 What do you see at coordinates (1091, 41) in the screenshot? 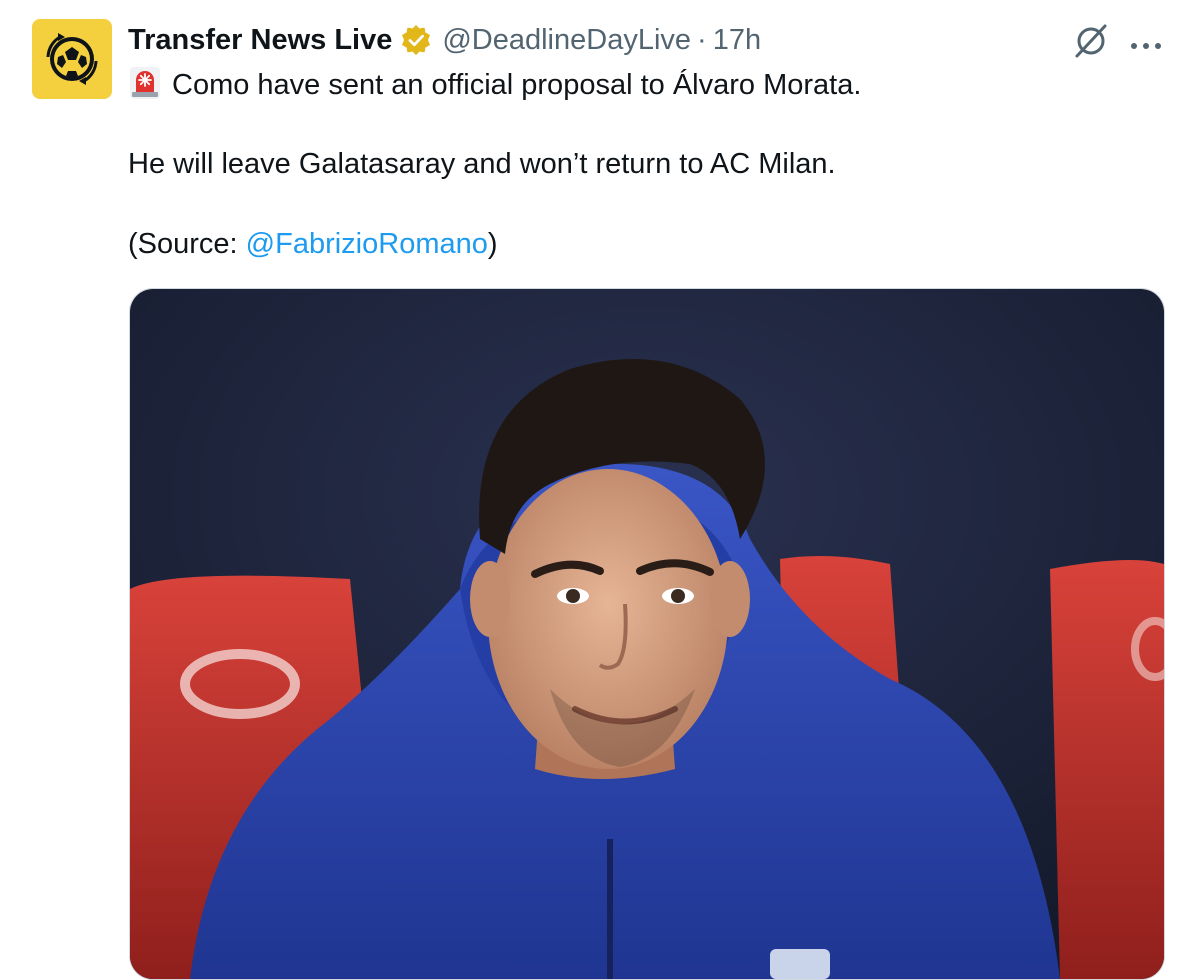
I see `grok-icon` at bounding box center [1091, 41].